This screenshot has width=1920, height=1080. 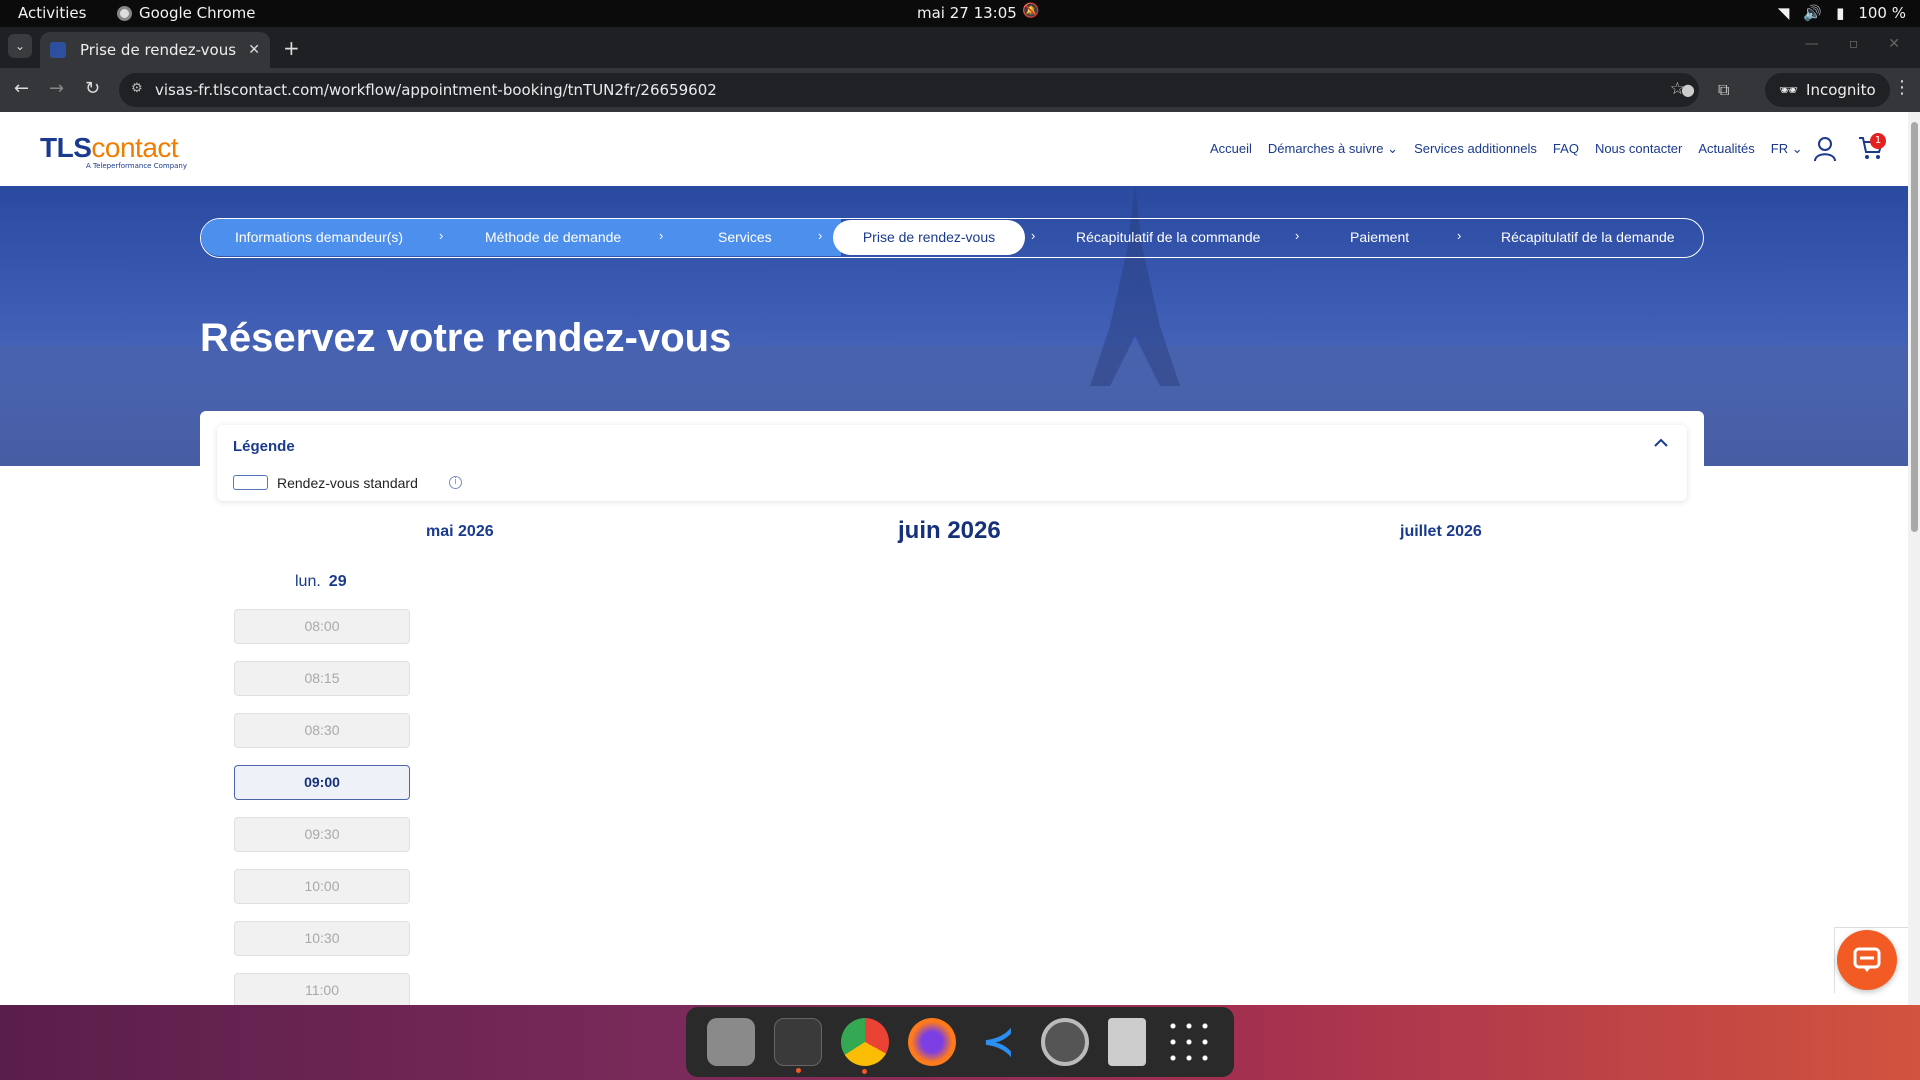 What do you see at coordinates (1566, 149) in the screenshot?
I see `nav-faq: FAQ` at bounding box center [1566, 149].